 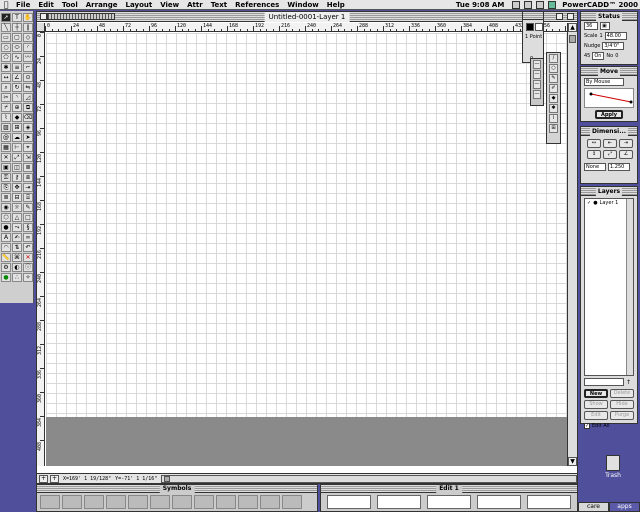 What do you see at coordinates (177, 489) in the screenshot?
I see `symbols-palette-titlebar: Symbols` at bounding box center [177, 489].